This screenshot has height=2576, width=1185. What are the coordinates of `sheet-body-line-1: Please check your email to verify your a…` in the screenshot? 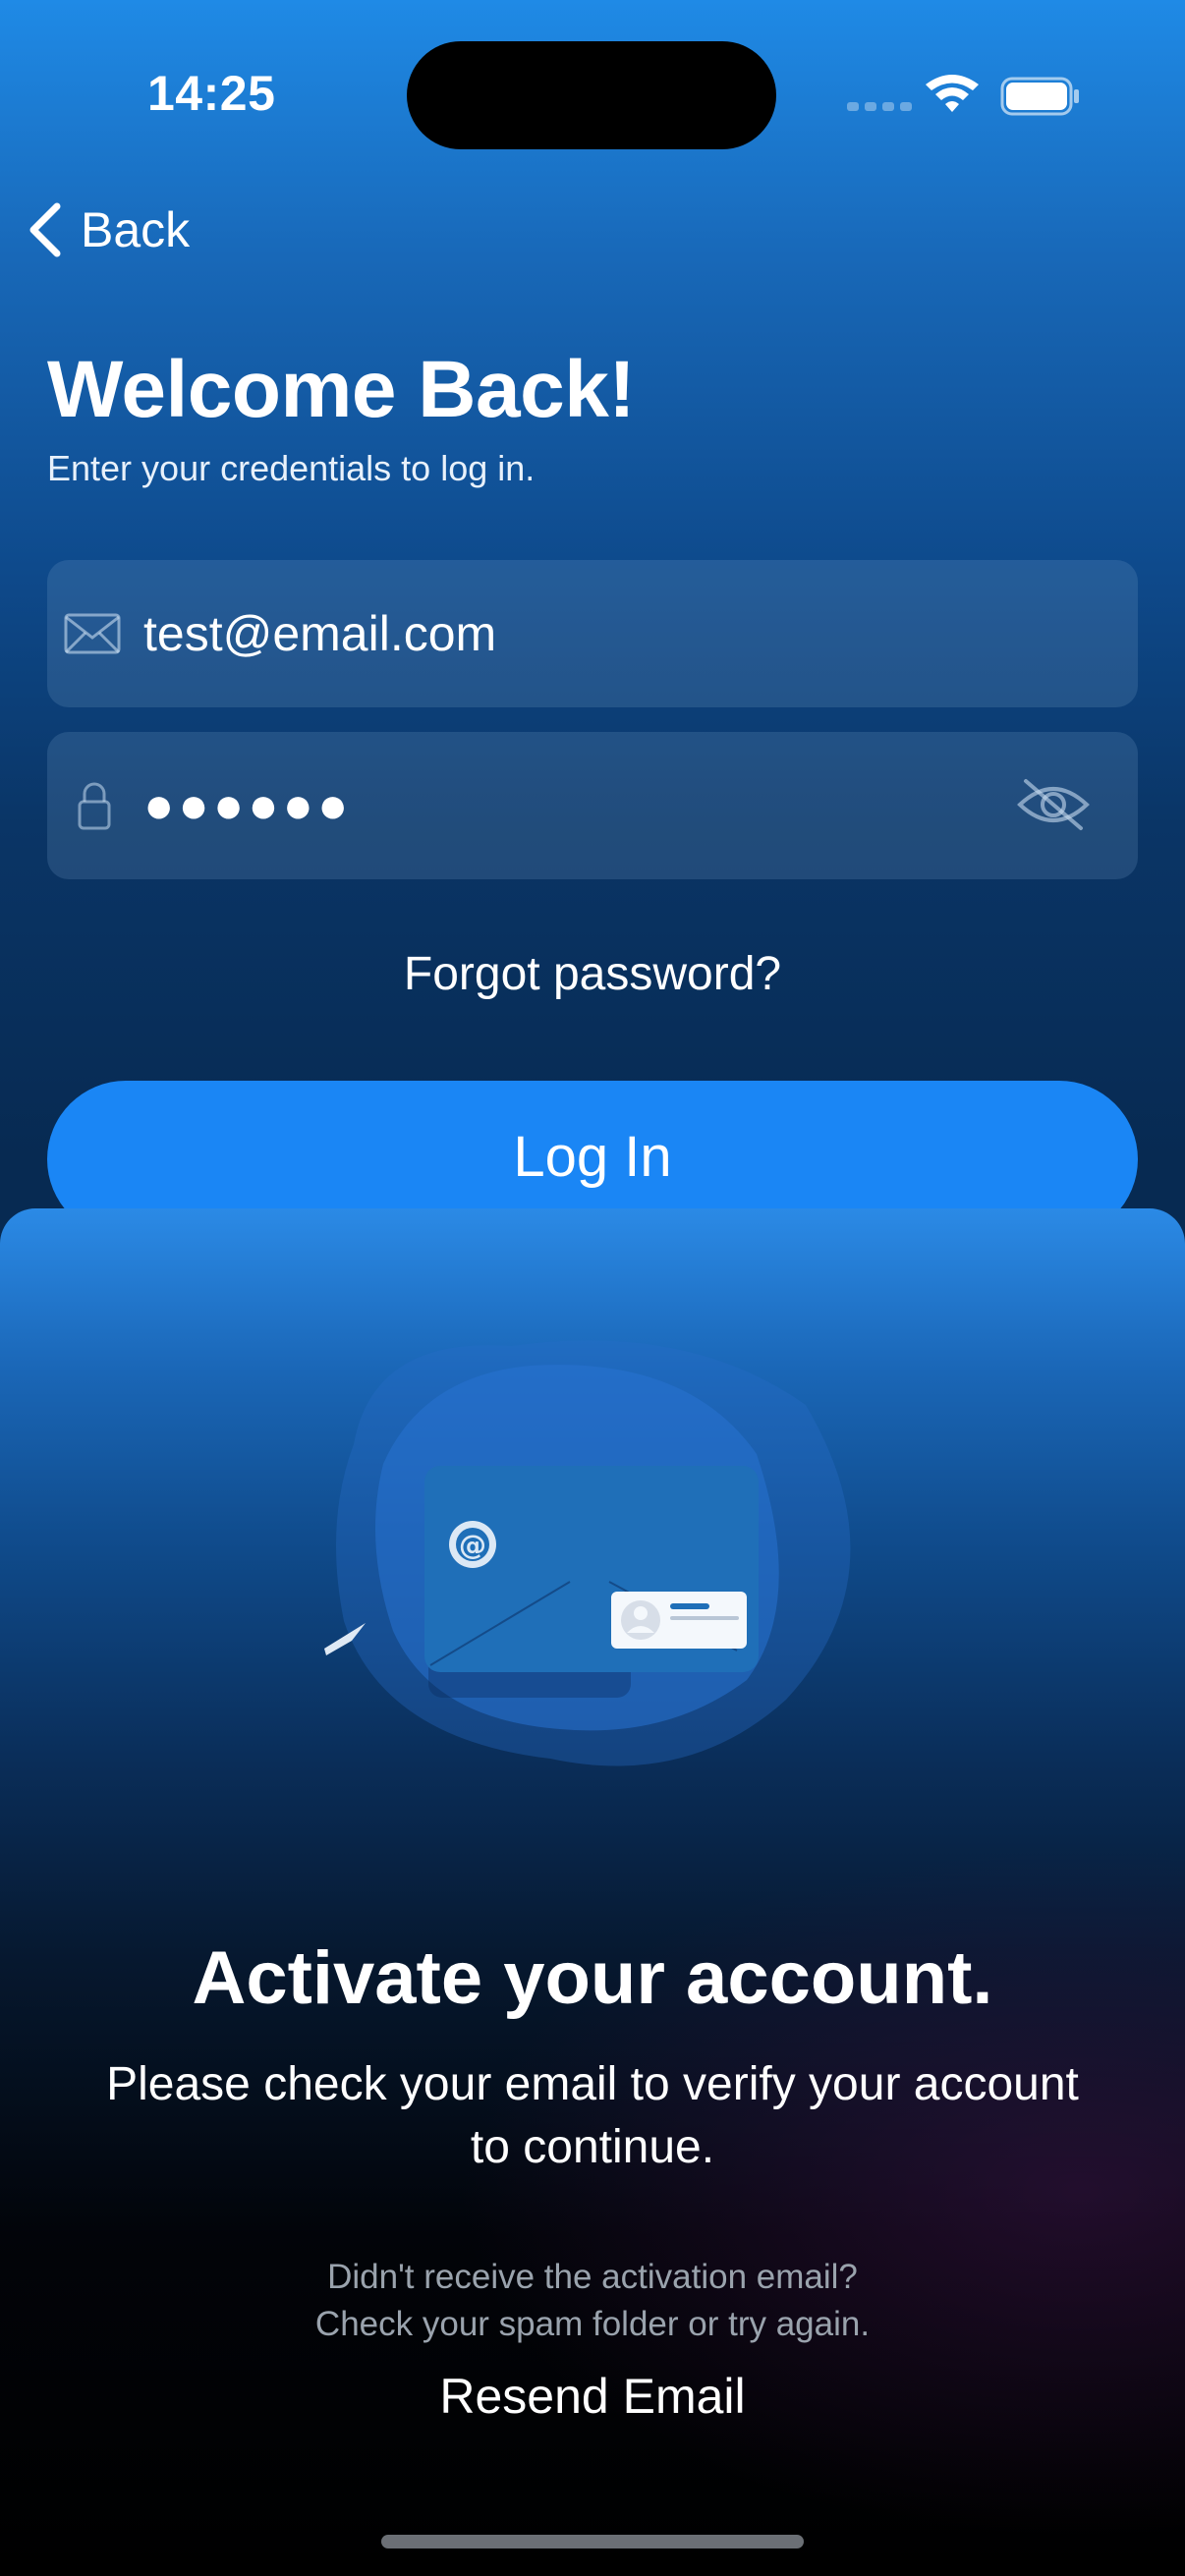 It's located at (592, 2084).